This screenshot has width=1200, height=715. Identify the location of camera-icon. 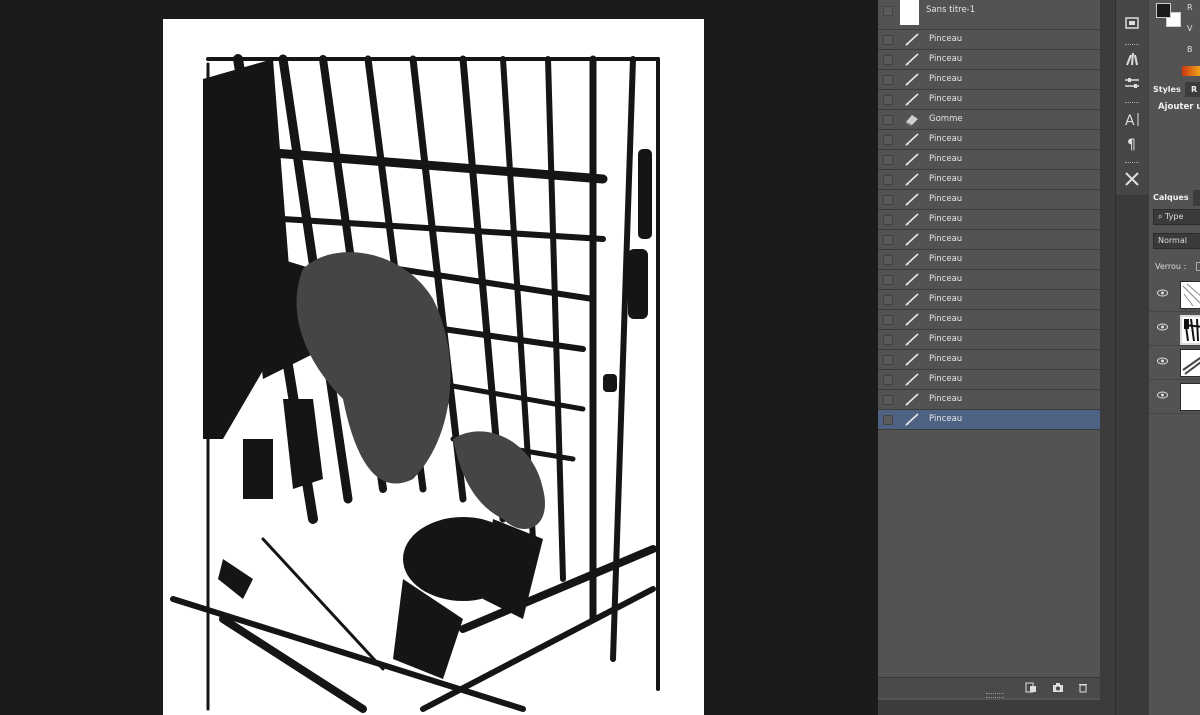
(1058, 687).